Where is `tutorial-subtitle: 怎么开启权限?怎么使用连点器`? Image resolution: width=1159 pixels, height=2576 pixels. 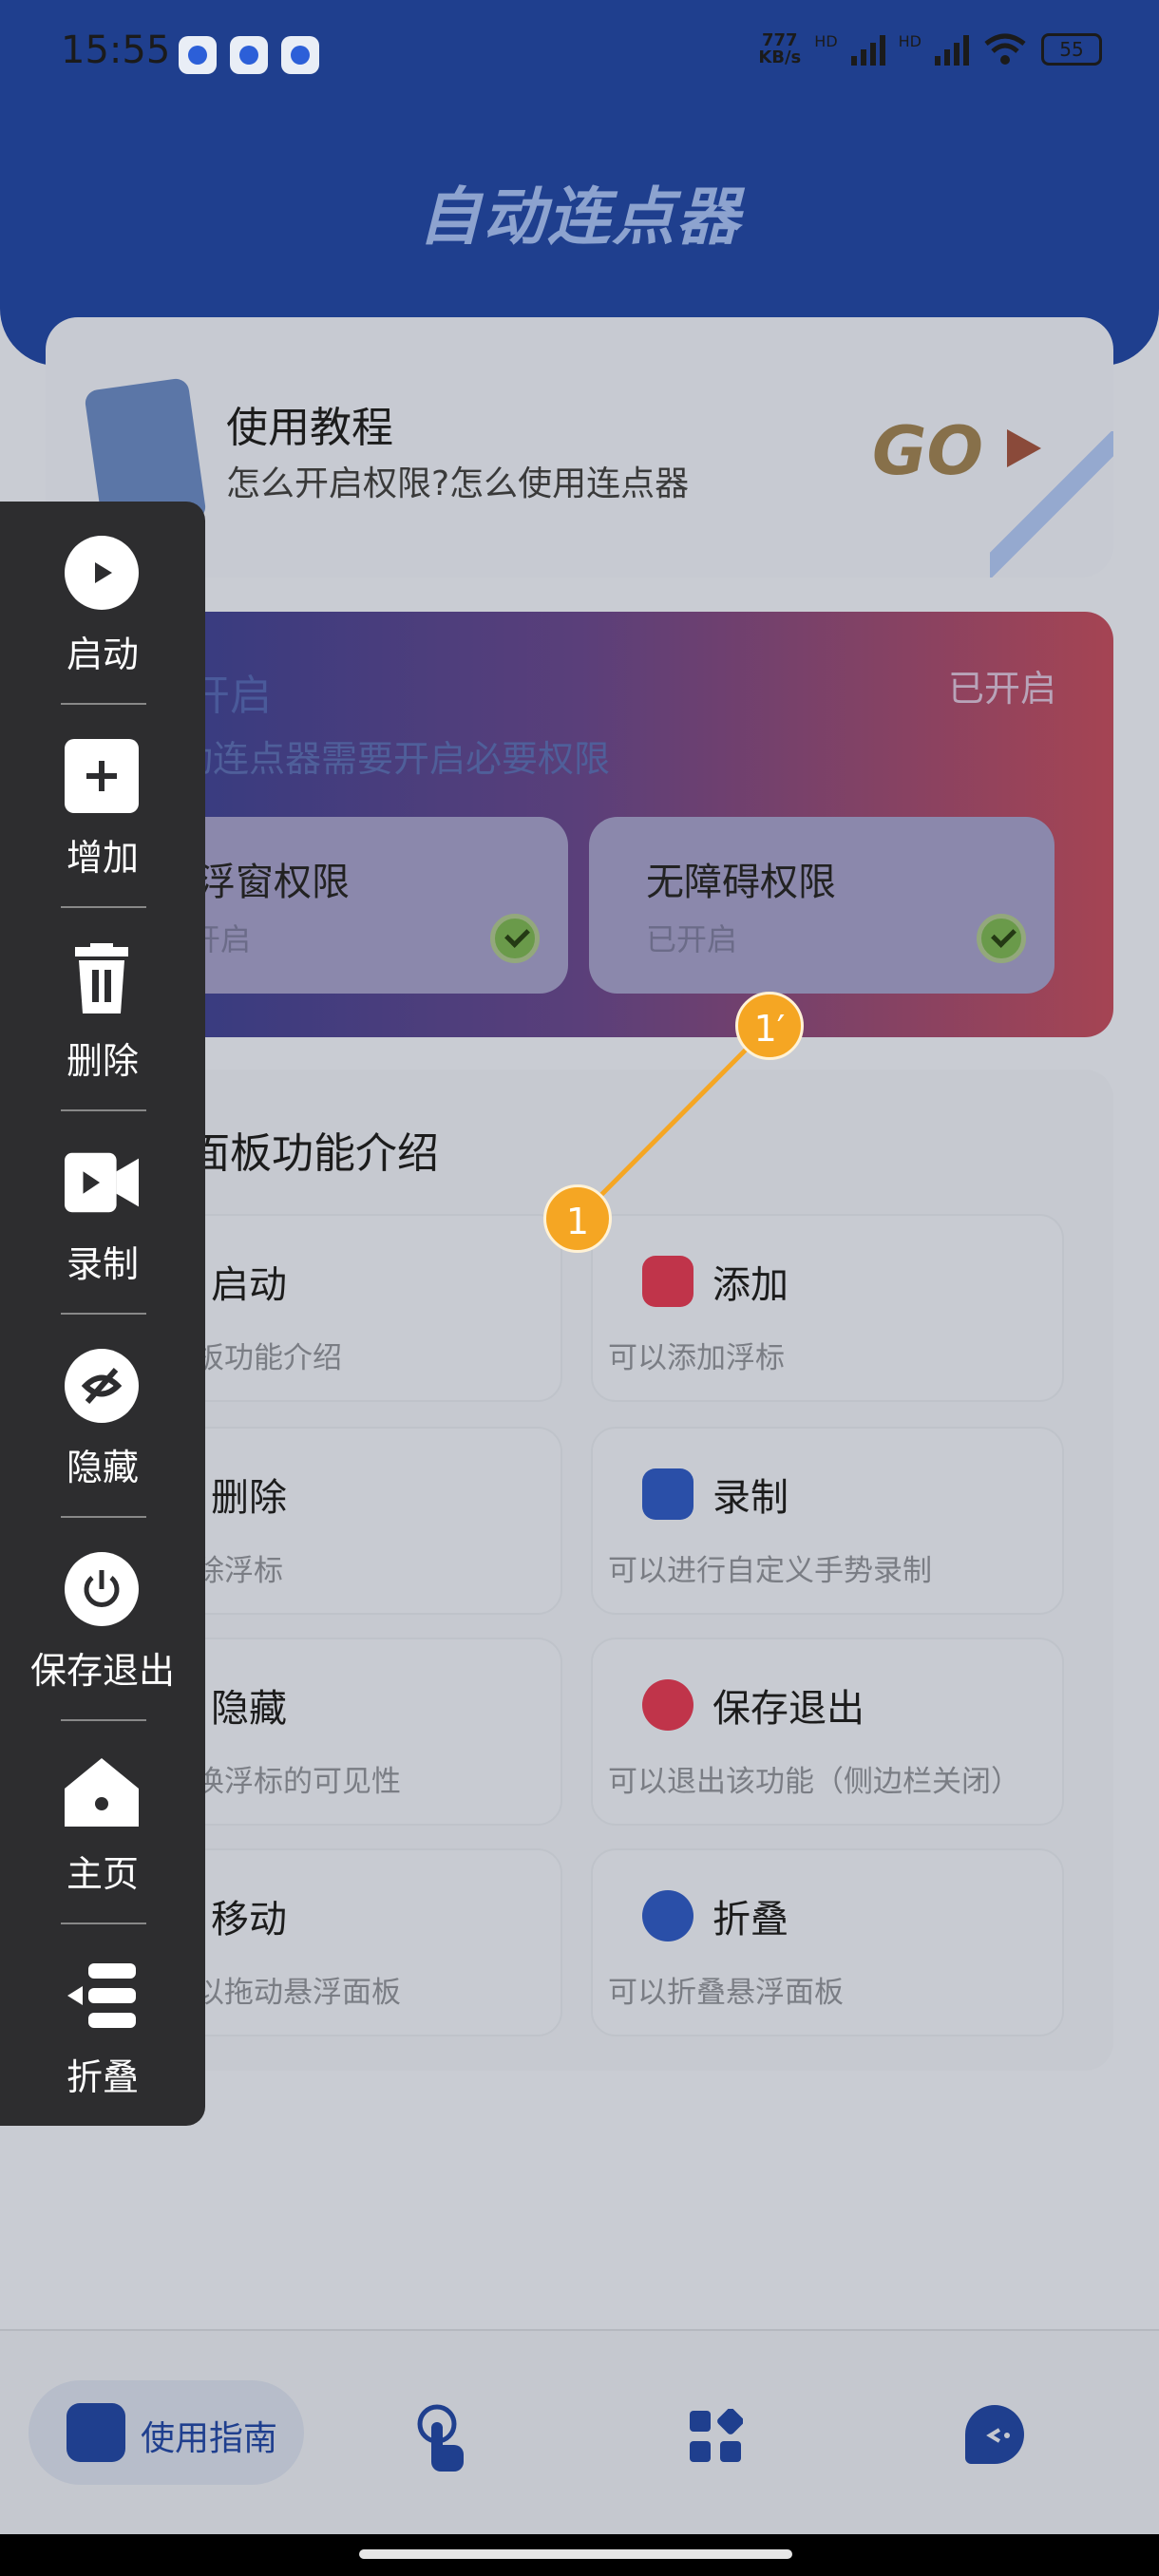
tutorial-subtitle: 怎么开启权限?怎么使用连点器 is located at coordinates (458, 483).